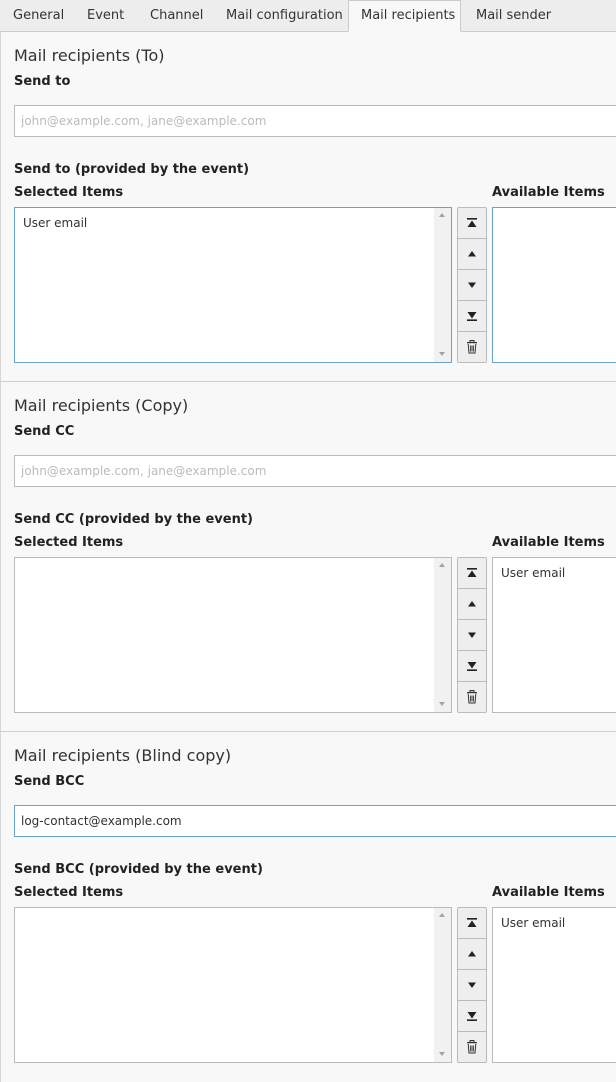  Describe the element at coordinates (123, 755) in the screenshot. I see `section-title: Mail recipients (Blind copy)` at that location.